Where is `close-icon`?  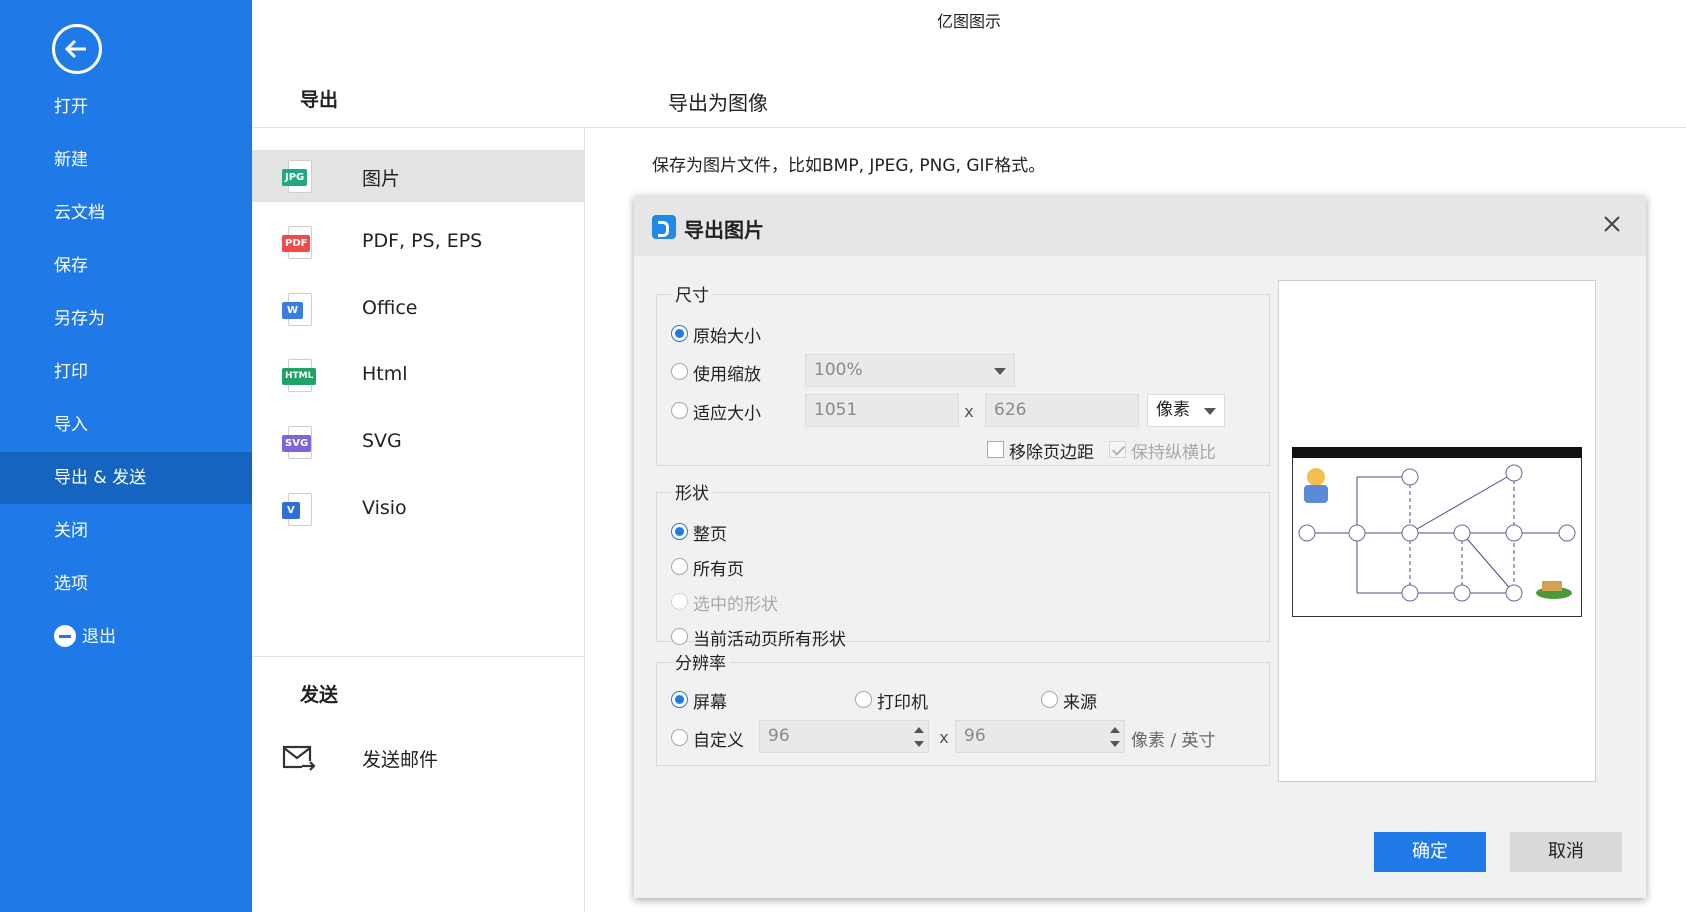 close-icon is located at coordinates (1612, 224).